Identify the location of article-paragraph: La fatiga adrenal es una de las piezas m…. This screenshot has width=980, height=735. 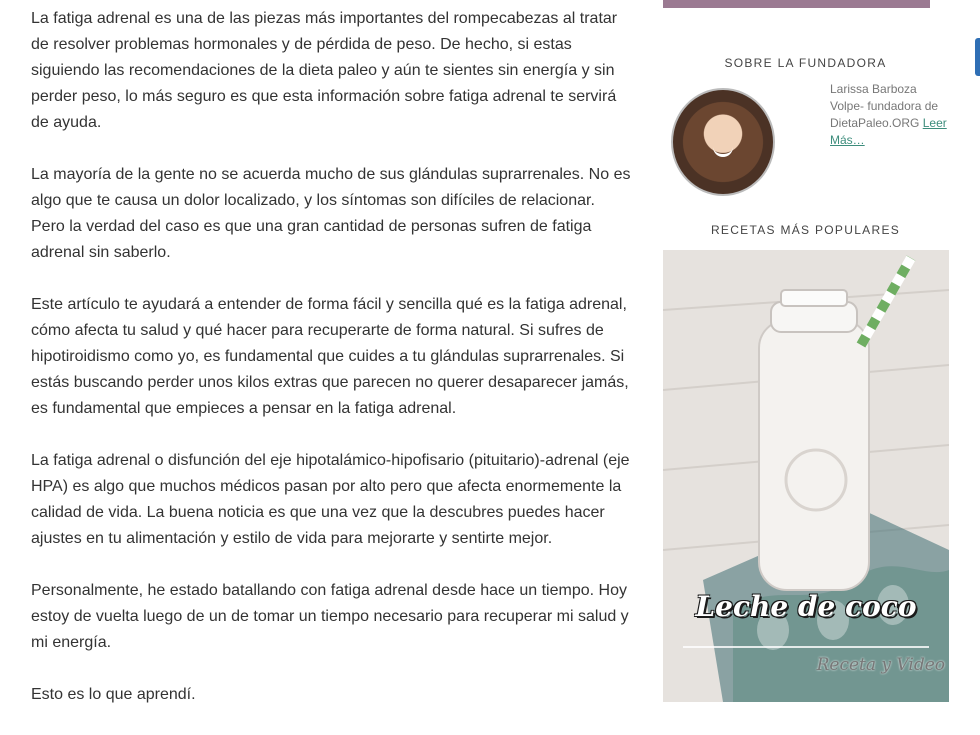
(324, 70).